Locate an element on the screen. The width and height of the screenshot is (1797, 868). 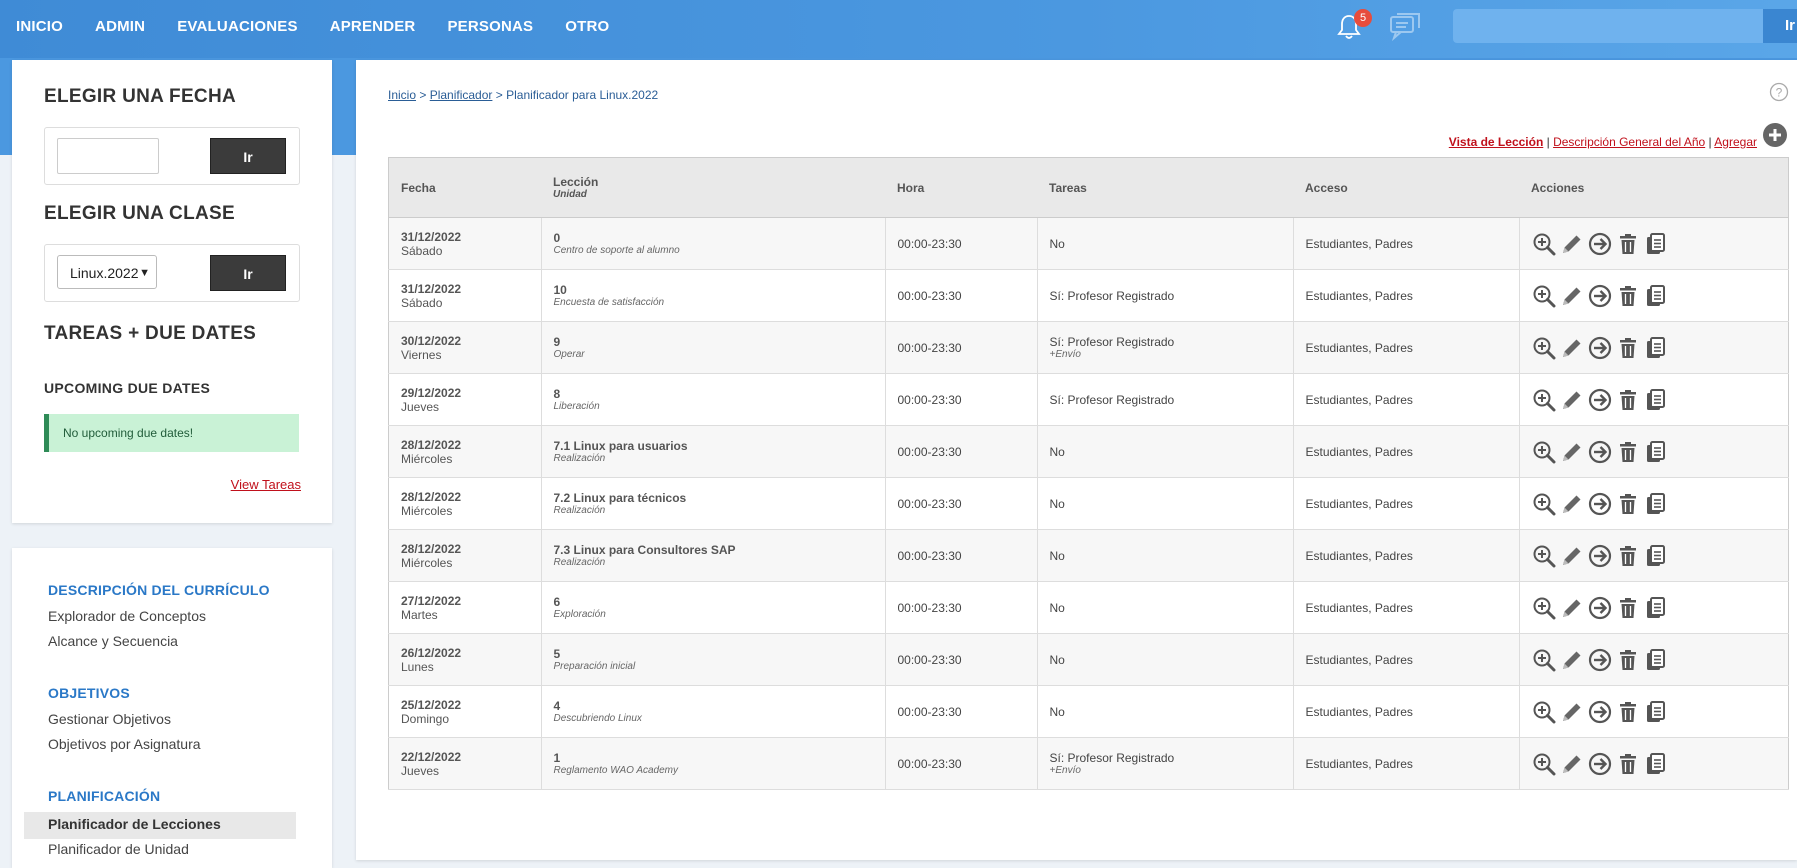
col-tareas: Tareas is located at coordinates (1165, 187).